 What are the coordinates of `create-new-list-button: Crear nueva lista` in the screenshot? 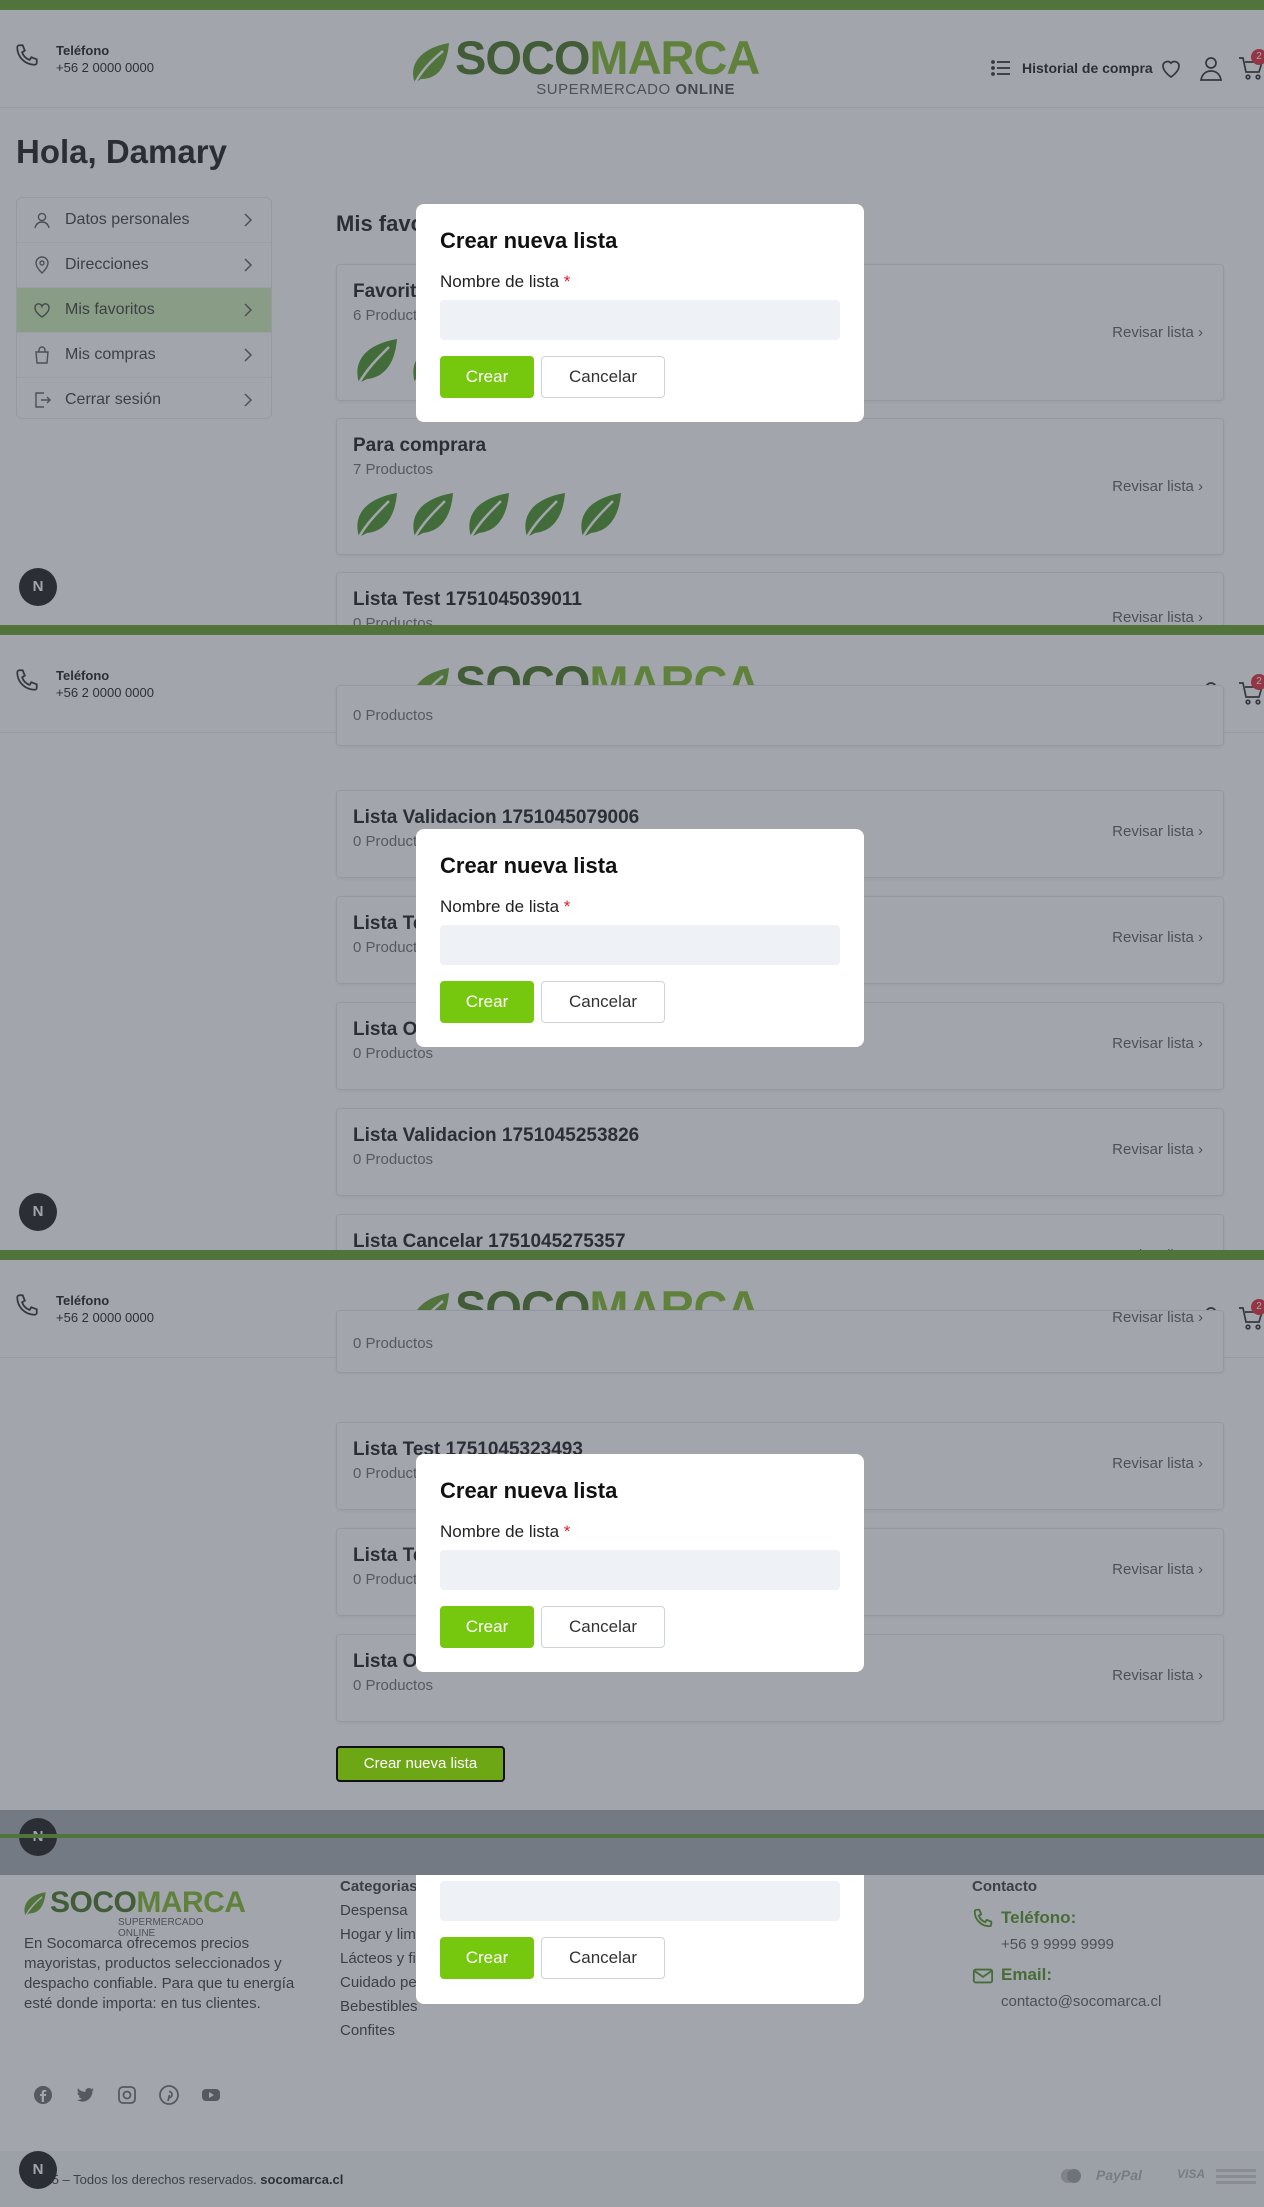 It's located at (420, 1764).